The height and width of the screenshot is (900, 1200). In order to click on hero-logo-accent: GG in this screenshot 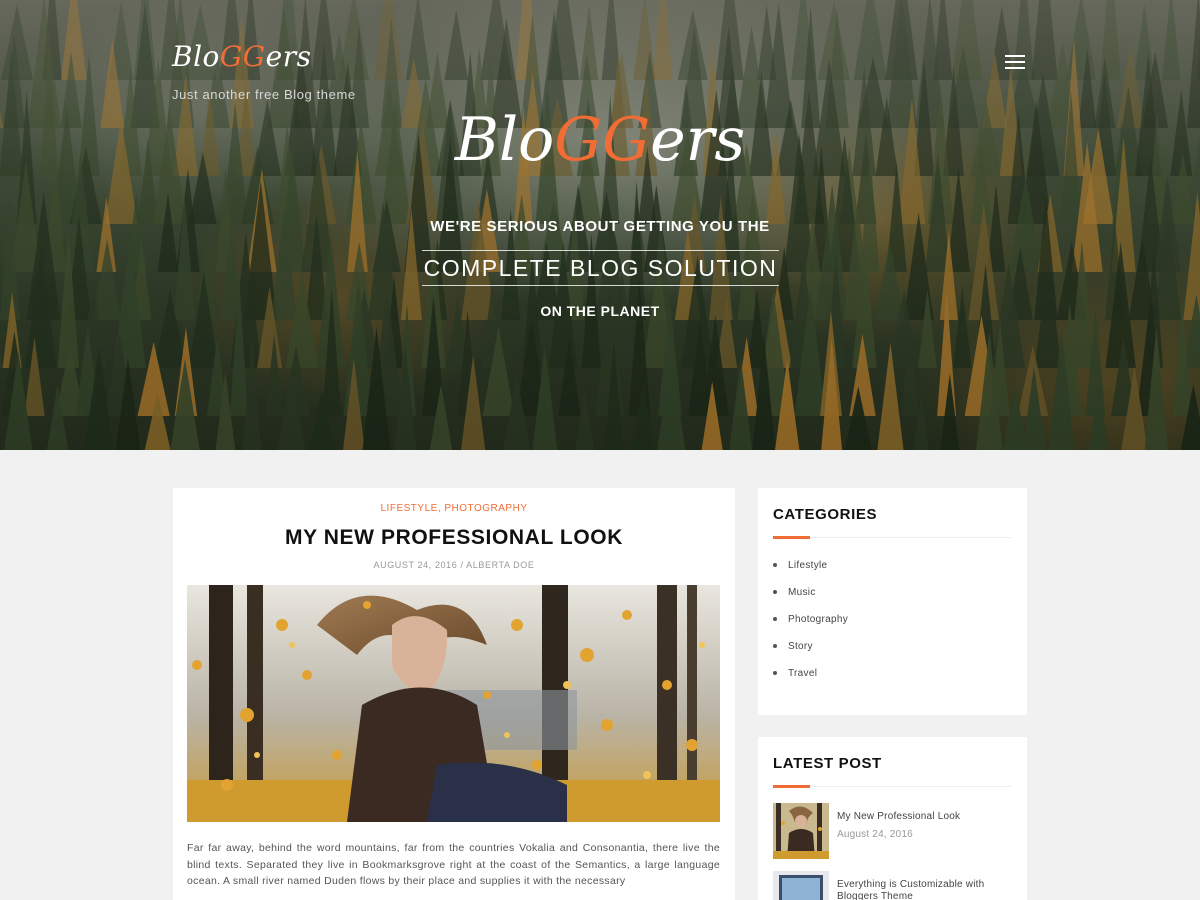, I will do `click(602, 140)`.